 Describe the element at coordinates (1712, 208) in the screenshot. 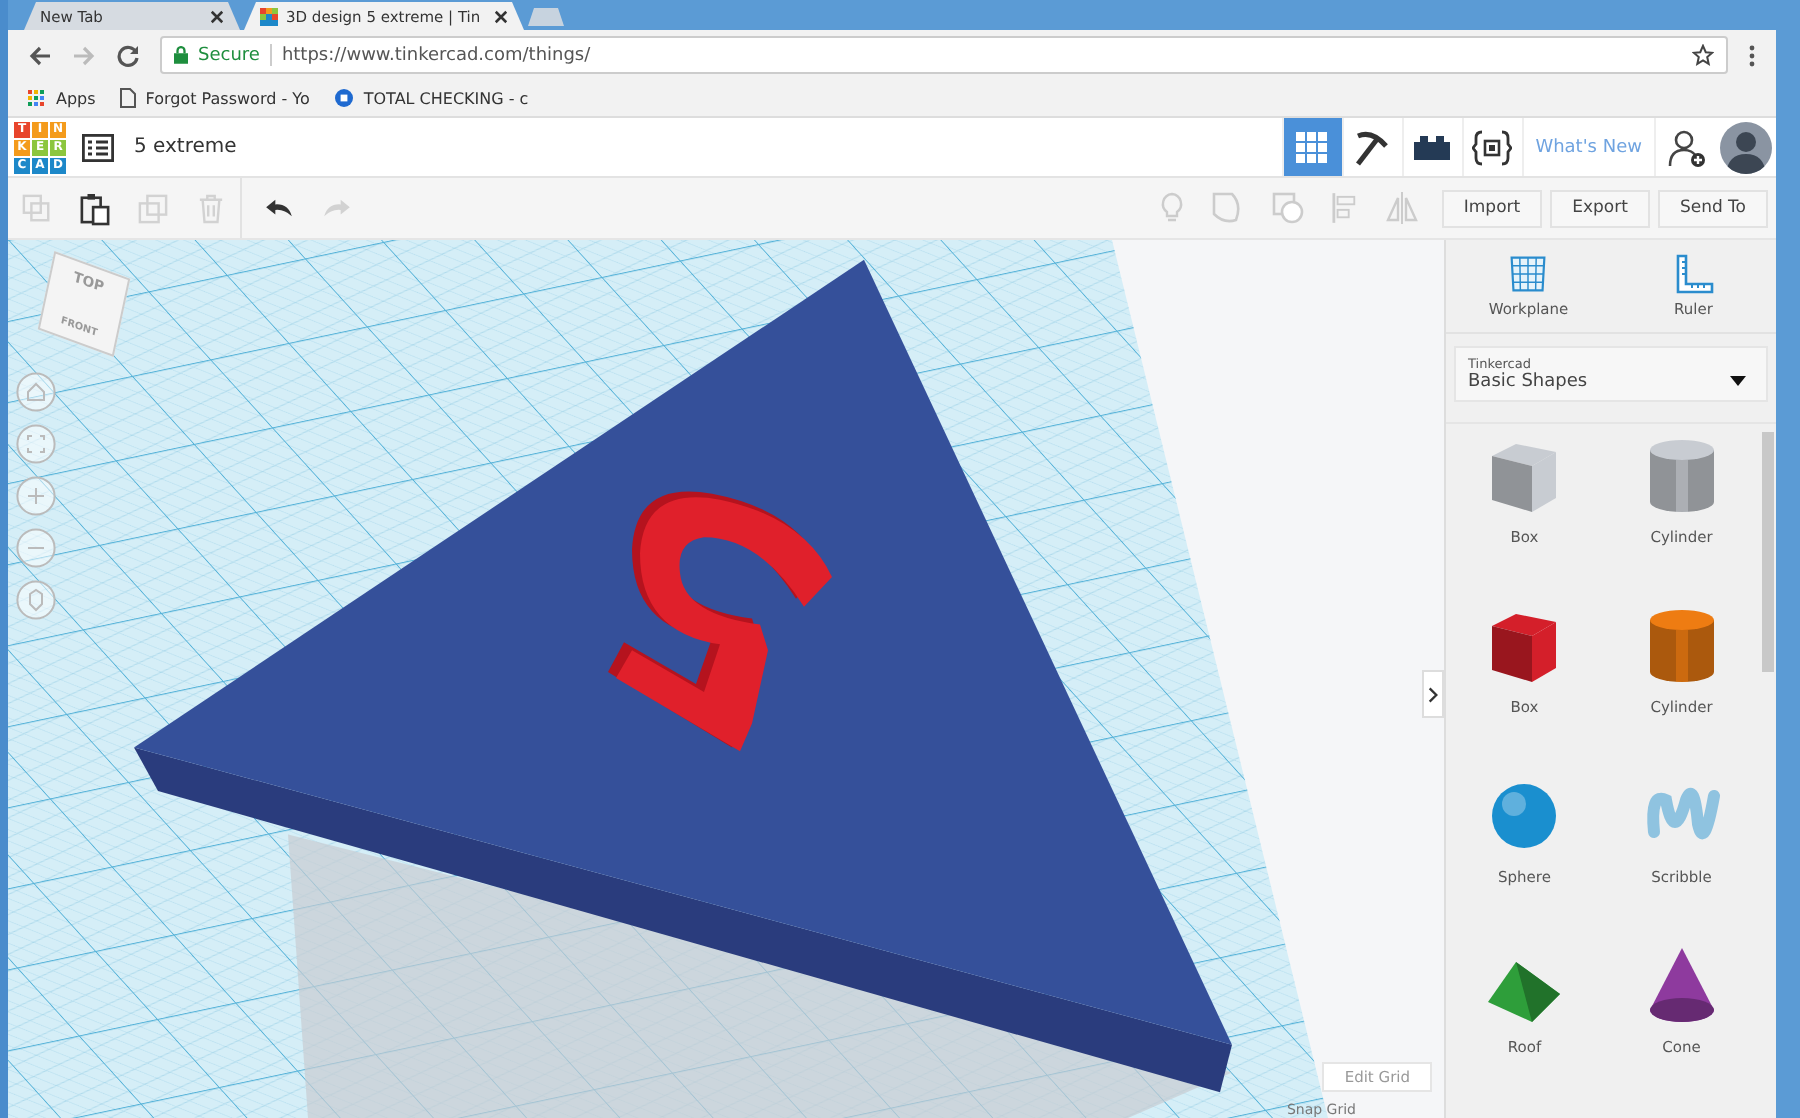

I see `toolbar-button: Send To` at that location.